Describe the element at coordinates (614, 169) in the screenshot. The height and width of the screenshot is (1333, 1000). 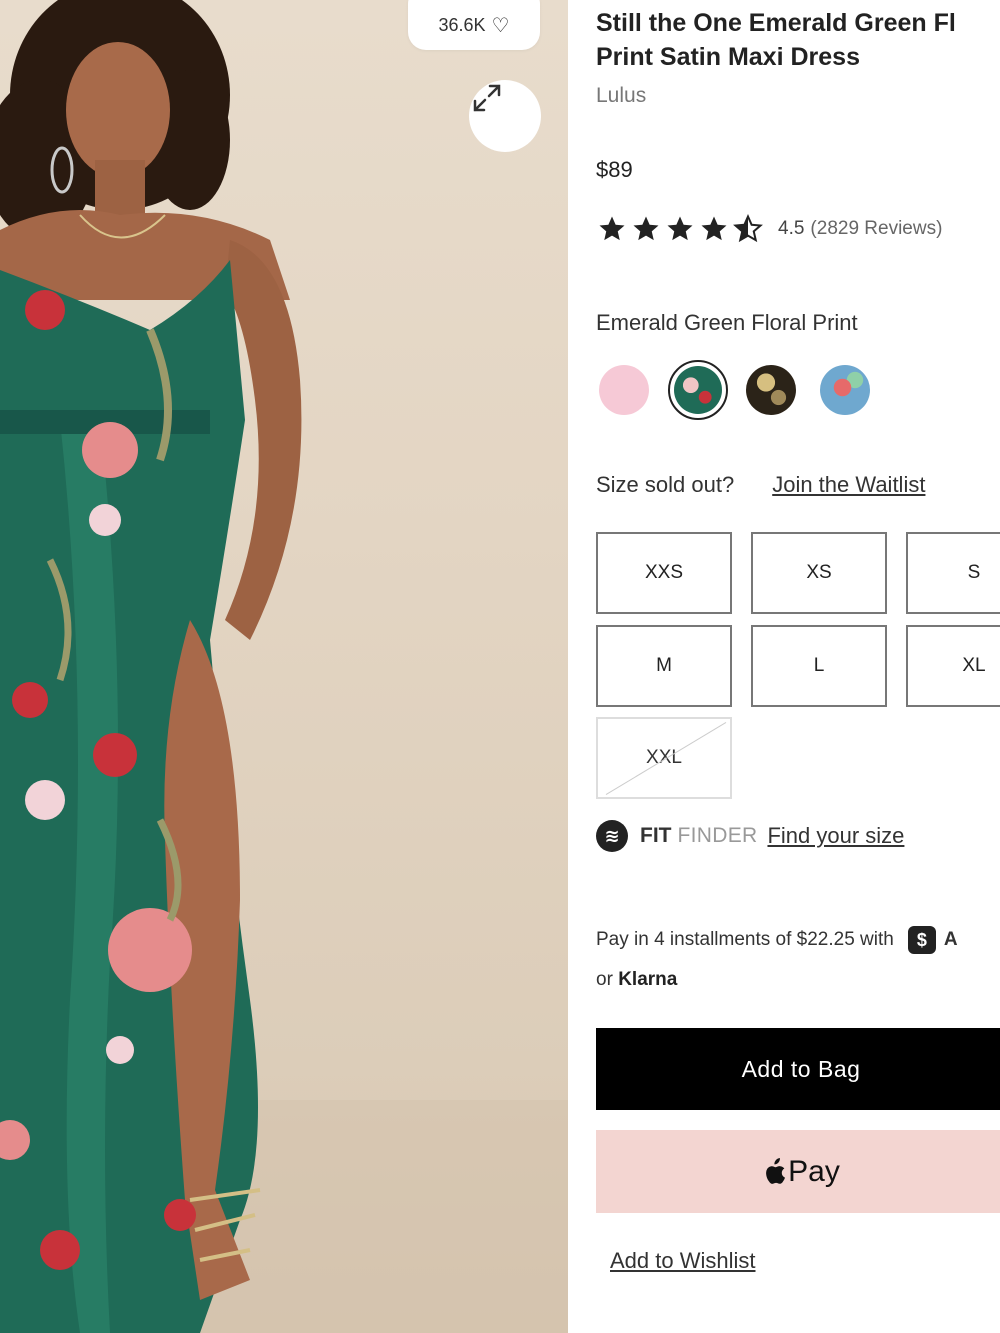
I see `product-price: $89` at that location.